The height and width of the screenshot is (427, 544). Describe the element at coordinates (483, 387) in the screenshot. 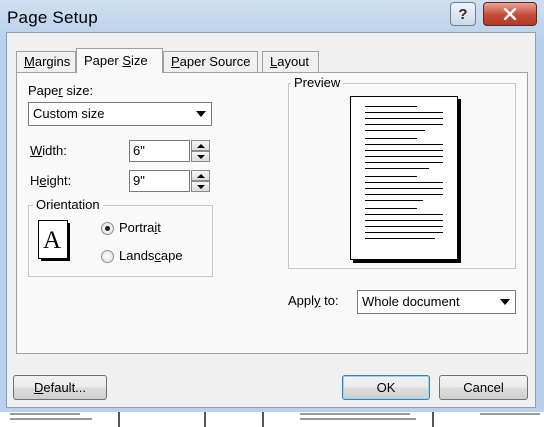

I see `cancel-button: Cancel` at that location.